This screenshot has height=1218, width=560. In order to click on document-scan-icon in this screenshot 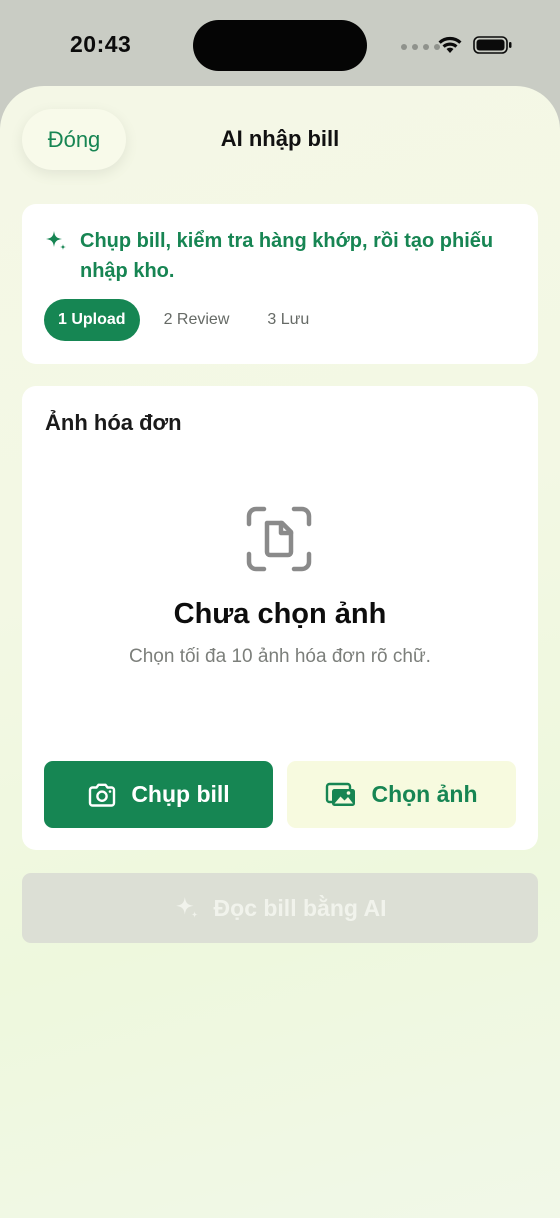, I will do `click(279, 539)`.